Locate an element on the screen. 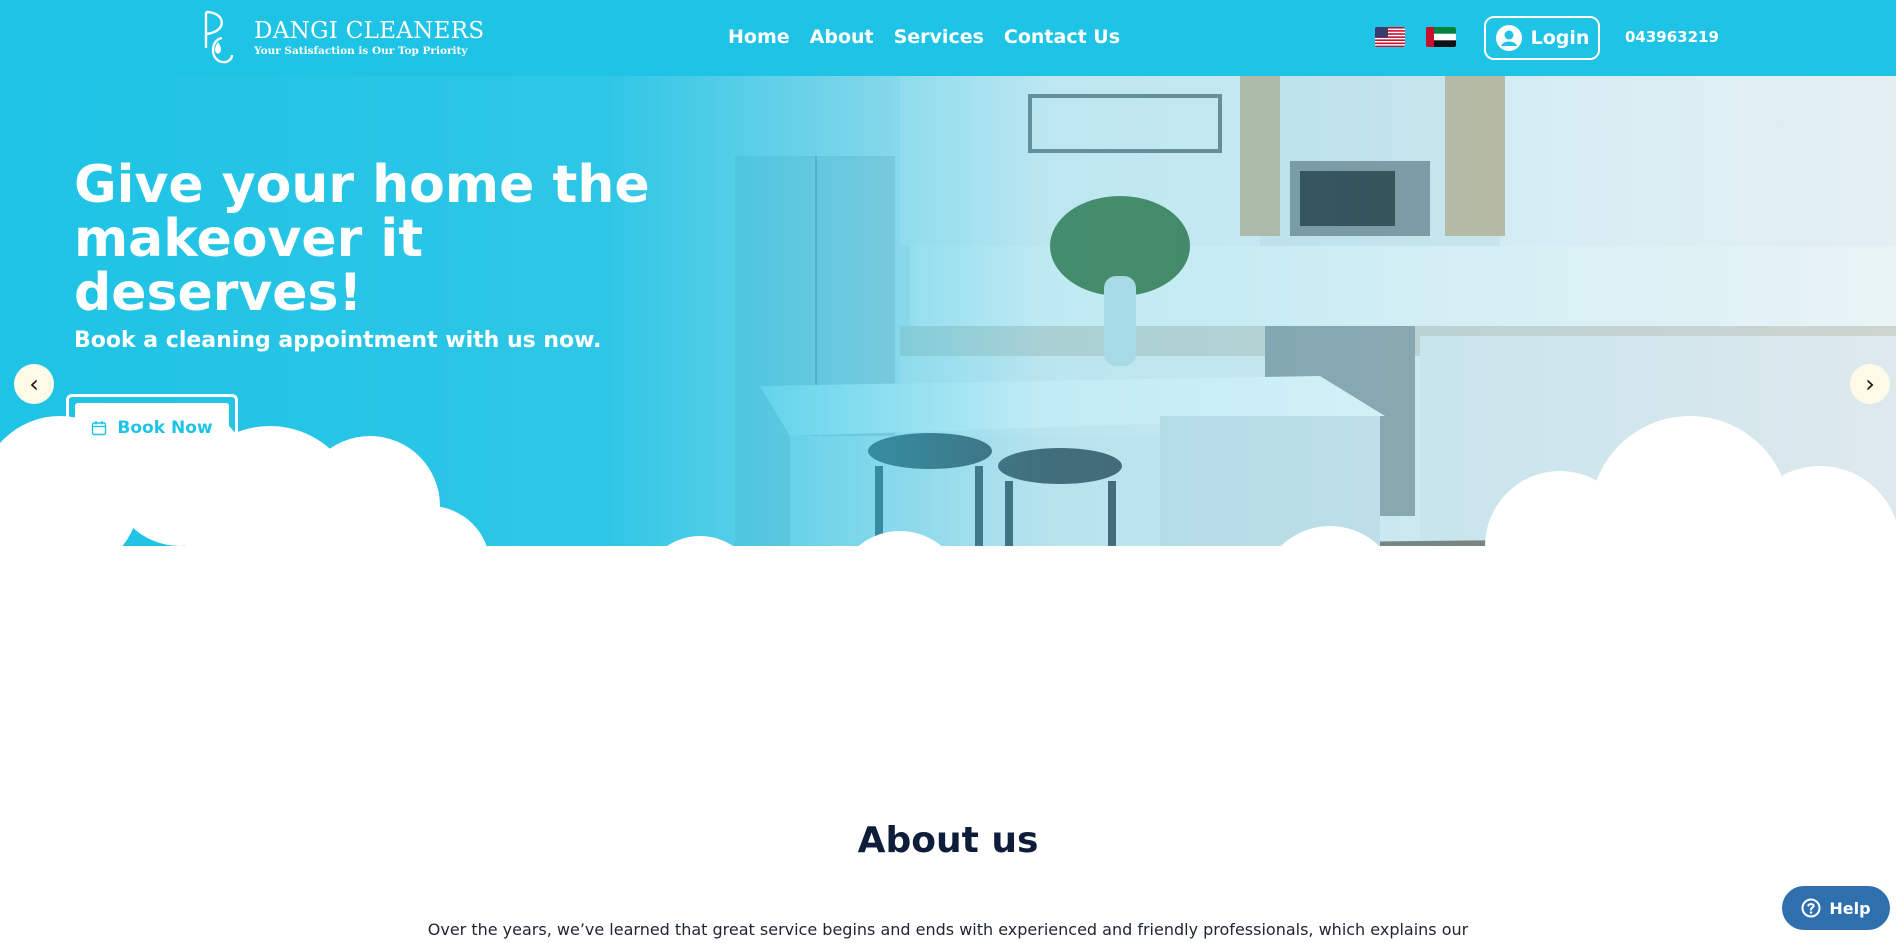 Image resolution: width=1896 pixels, height=943 pixels. hero-title: Give your home the makeover it deserves! is located at coordinates (362, 239).